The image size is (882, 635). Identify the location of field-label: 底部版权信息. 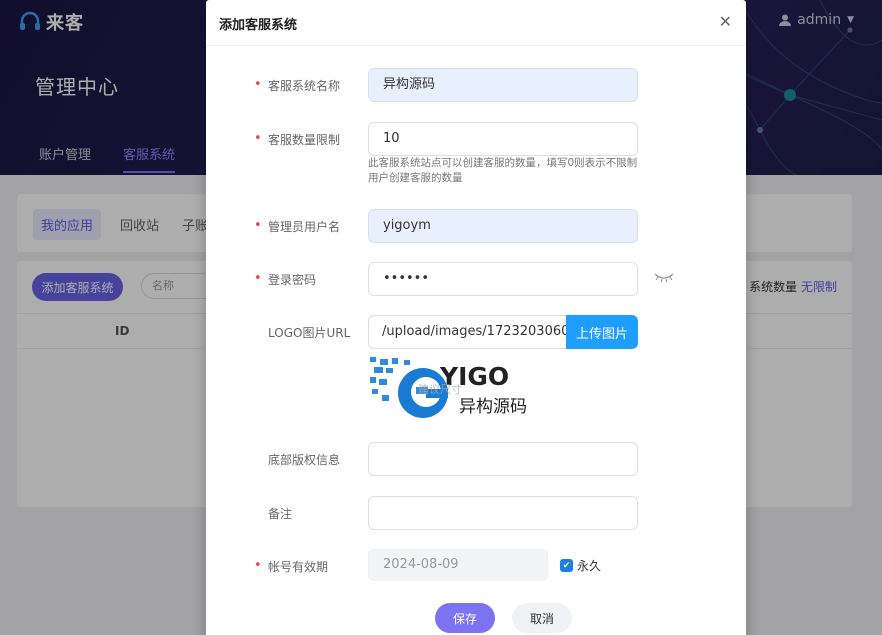
(304, 460).